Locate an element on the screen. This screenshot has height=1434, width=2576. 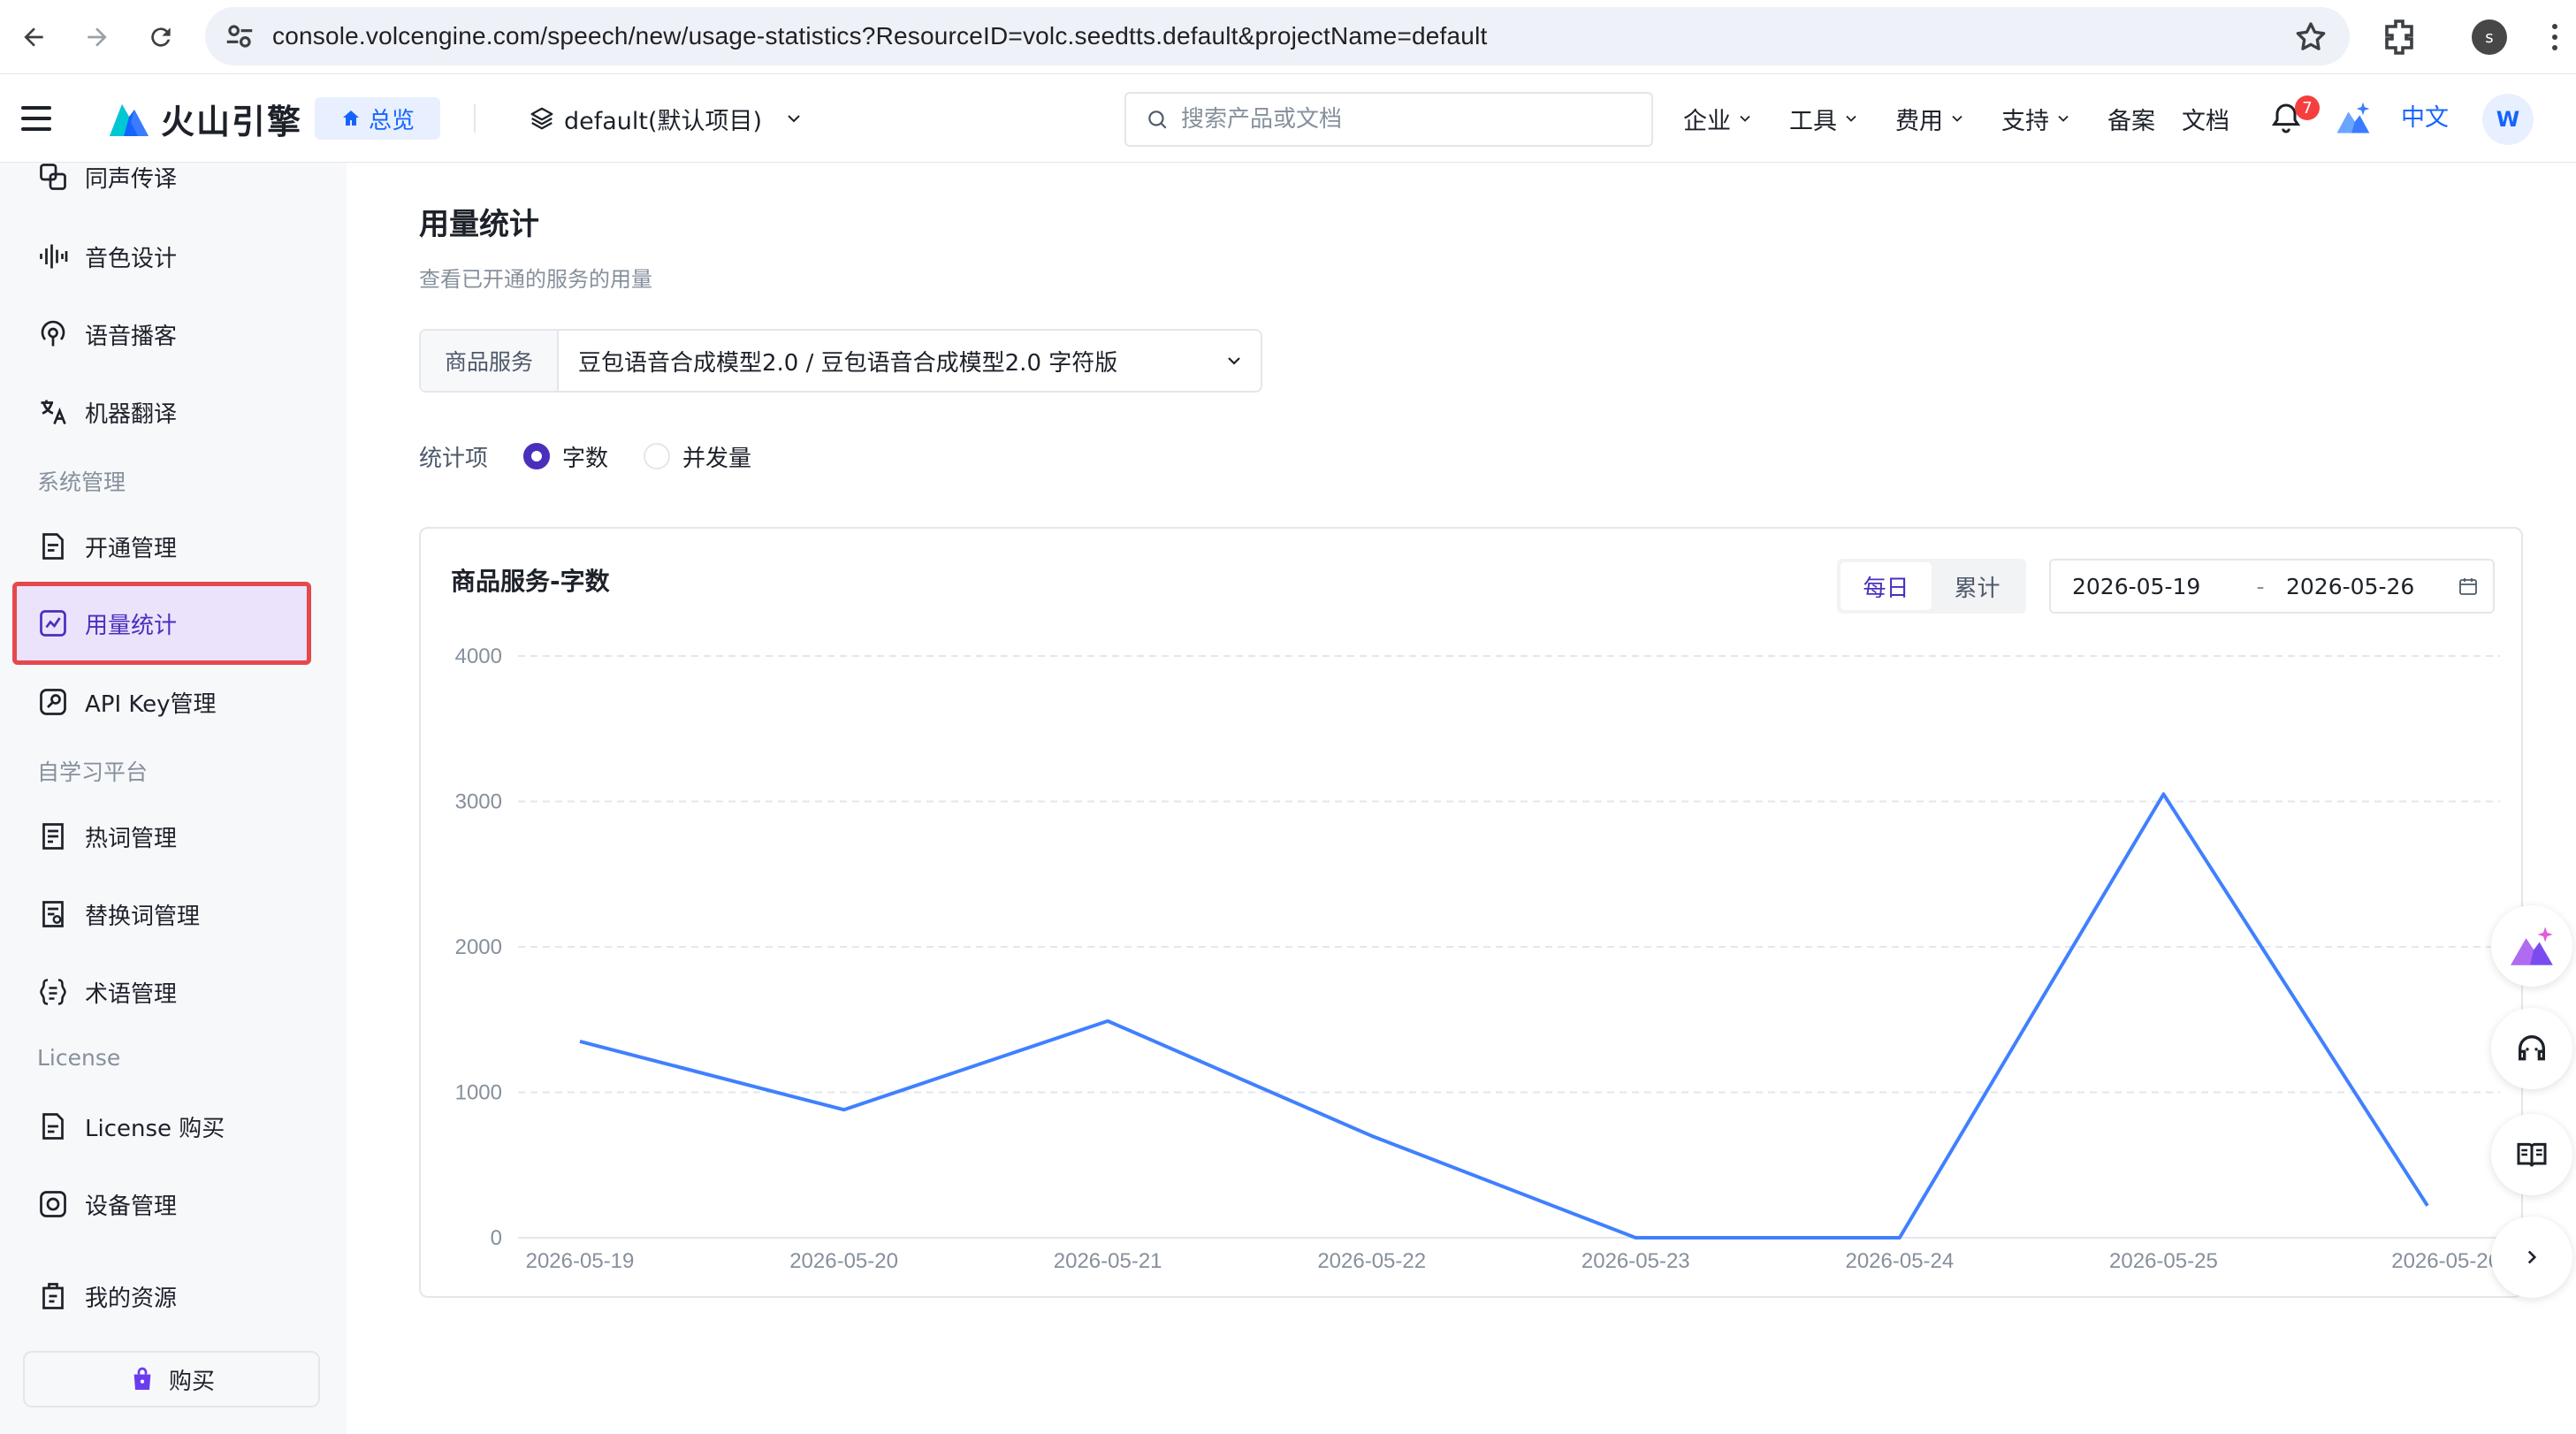
radio-concurrency: 并发量 is located at coordinates (697, 456).